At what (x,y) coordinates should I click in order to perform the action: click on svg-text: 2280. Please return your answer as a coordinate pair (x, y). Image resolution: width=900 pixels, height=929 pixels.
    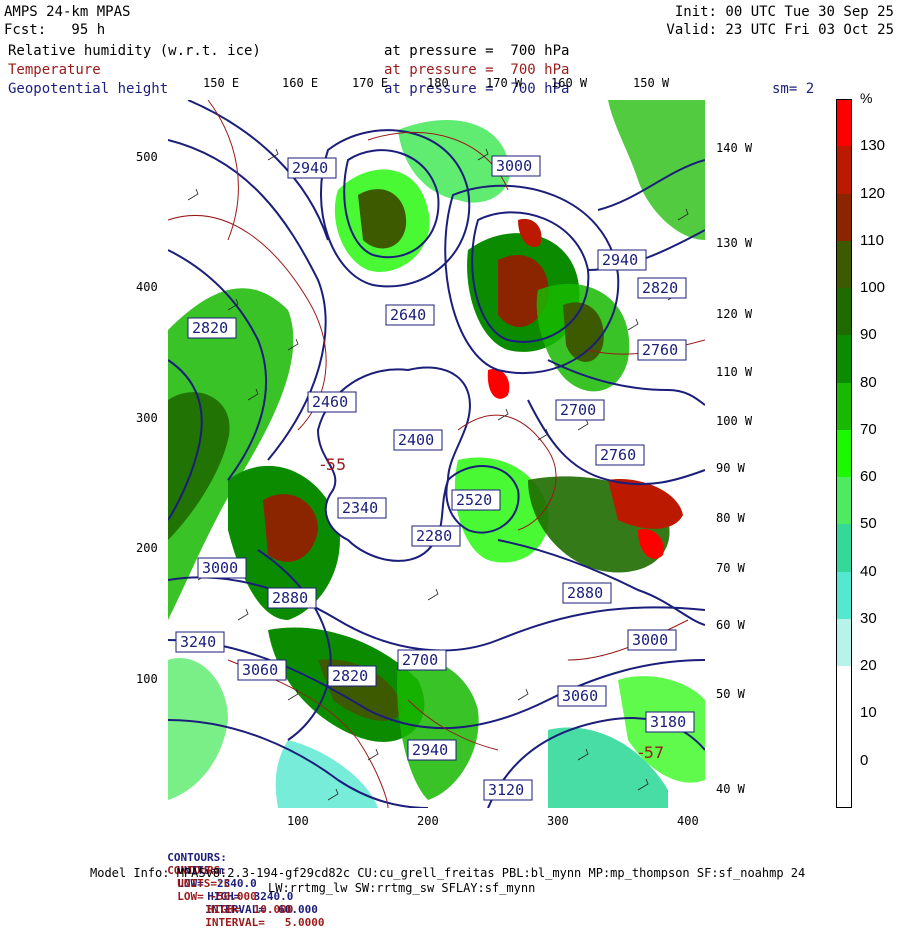
    Looking at the image, I should click on (434, 536).